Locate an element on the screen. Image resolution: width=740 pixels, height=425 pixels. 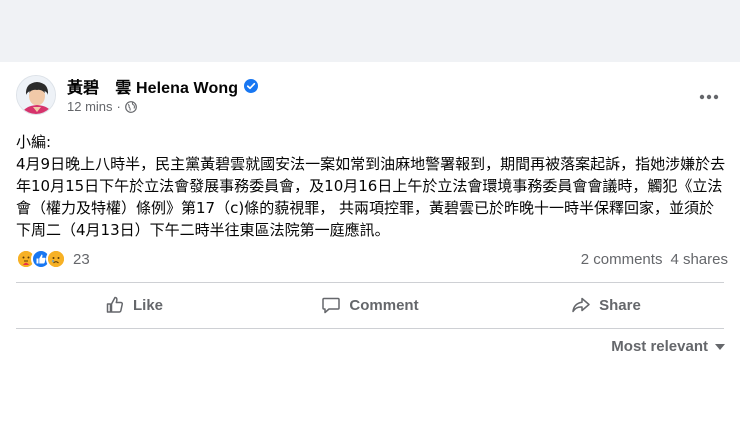
sort-label: Most relevant is located at coordinates (659, 346).